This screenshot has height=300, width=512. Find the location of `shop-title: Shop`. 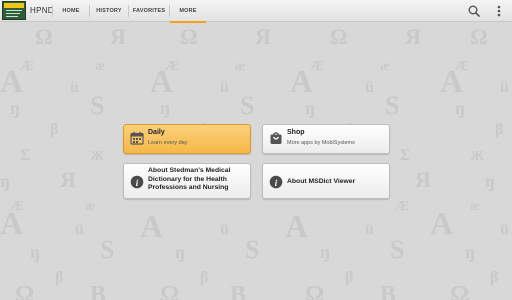

shop-title: Shop is located at coordinates (296, 132).